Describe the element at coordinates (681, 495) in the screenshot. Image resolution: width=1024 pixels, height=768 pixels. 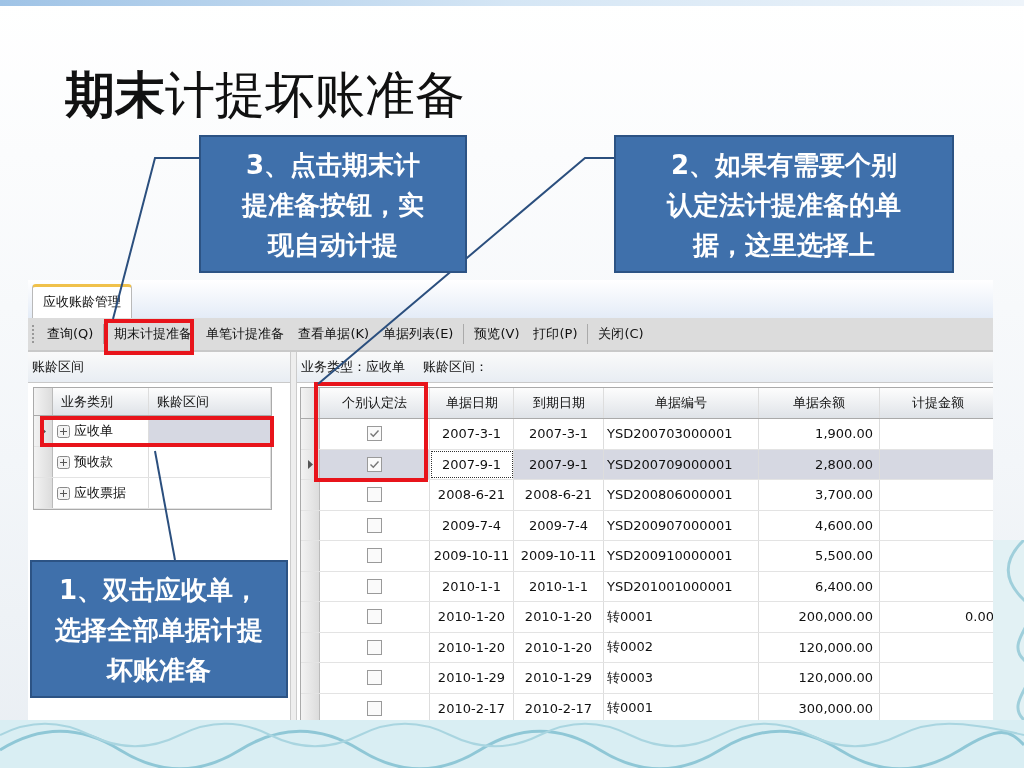
I see `table-cell: YSD200806000001` at that location.